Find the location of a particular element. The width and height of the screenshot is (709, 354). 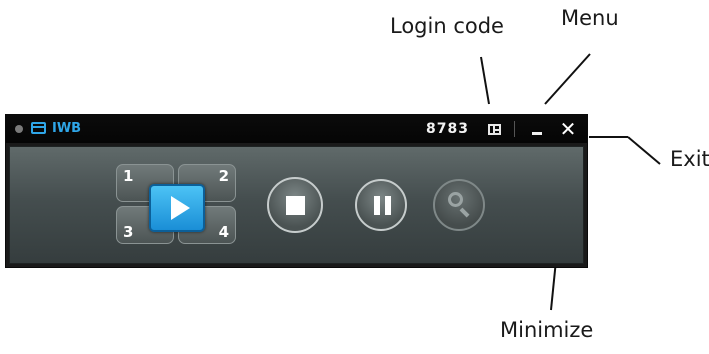

zoom-button is located at coordinates (459, 205).